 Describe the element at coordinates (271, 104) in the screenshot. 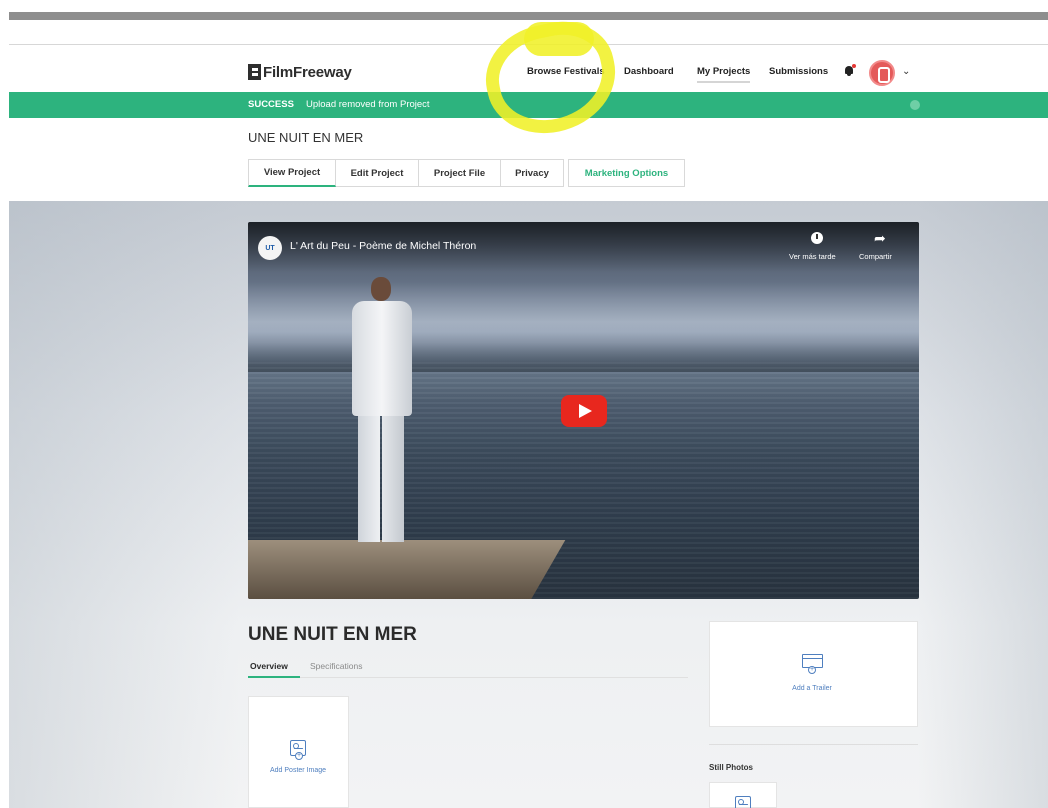

I see `success-label: SUCCESS` at that location.